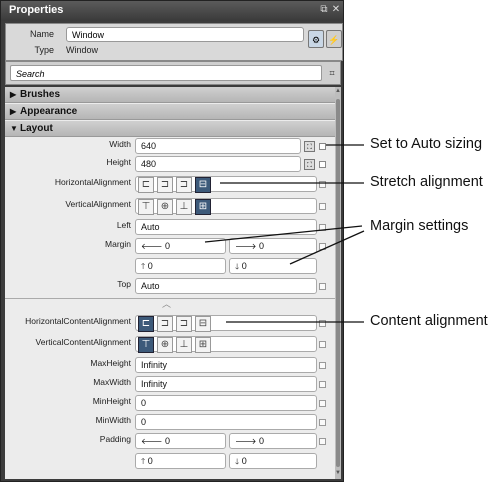 Image resolution: width=500 pixels, height=482 pixels. I want to click on margin-right-value: 0, so click(261, 246).